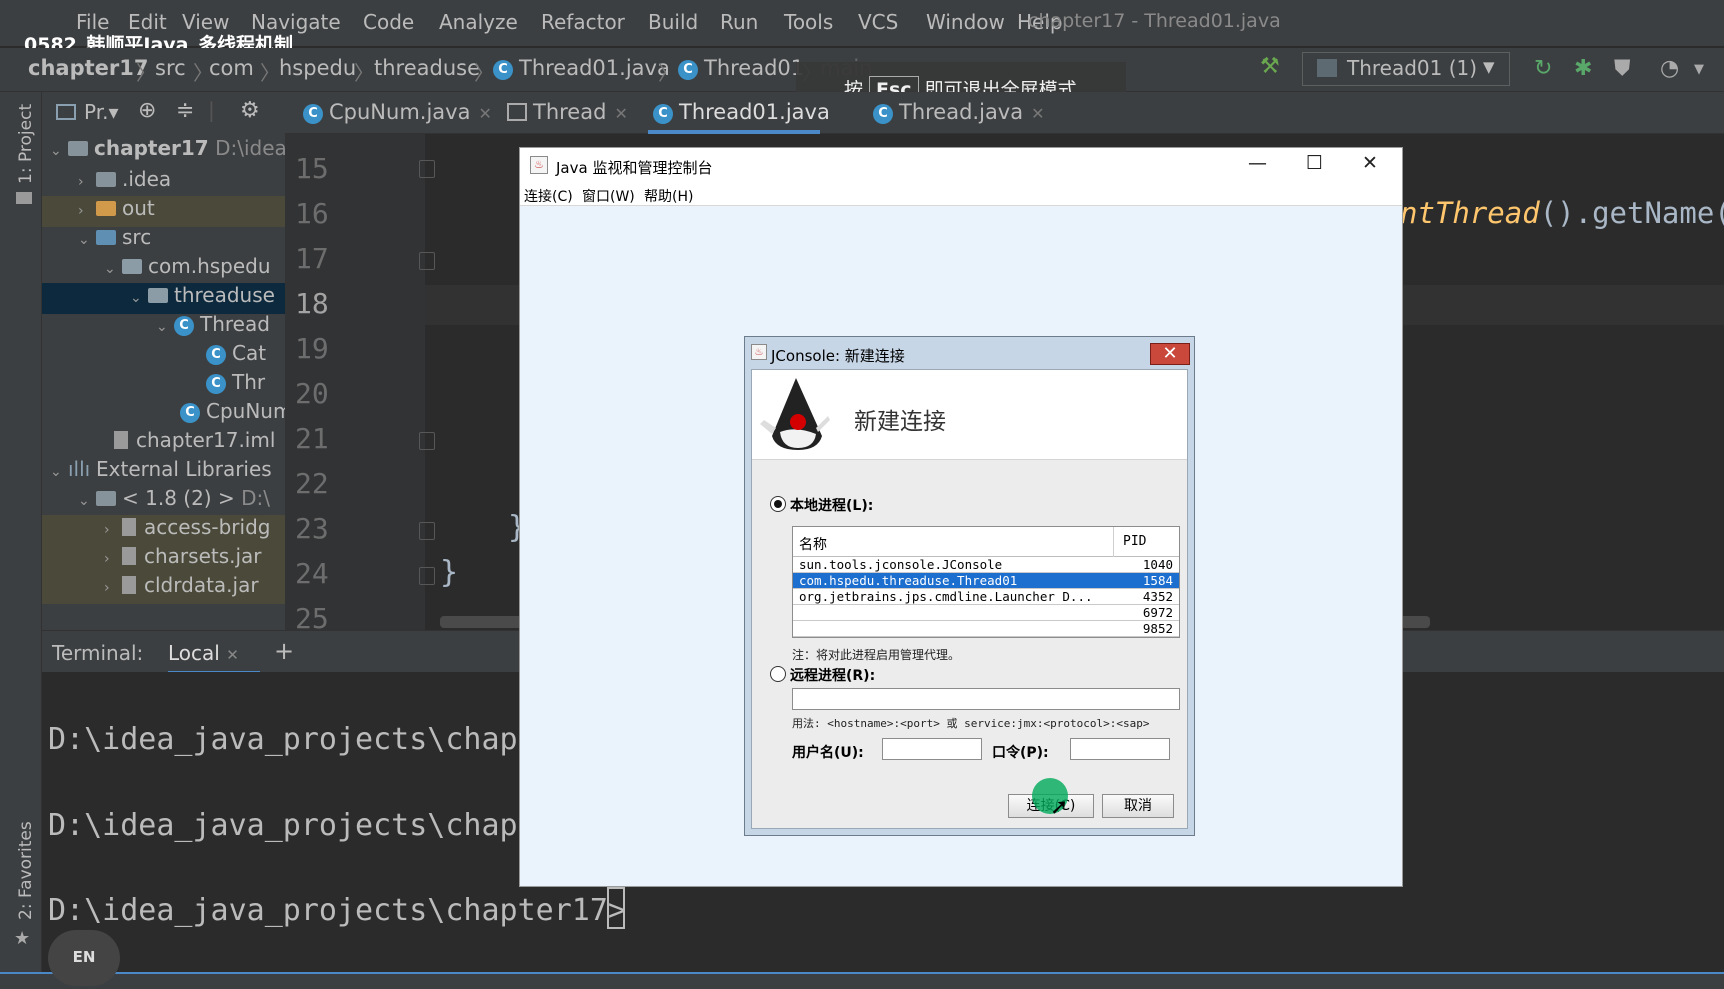 This screenshot has width=1724, height=989. I want to click on add-terminal-button: +, so click(284, 651).